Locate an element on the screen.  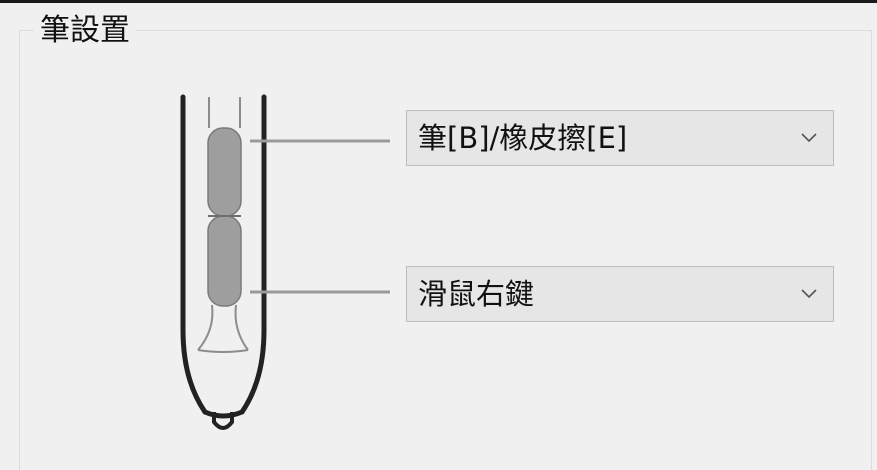
lower-button-value: 滑鼠右鍵 is located at coordinates (476, 294).